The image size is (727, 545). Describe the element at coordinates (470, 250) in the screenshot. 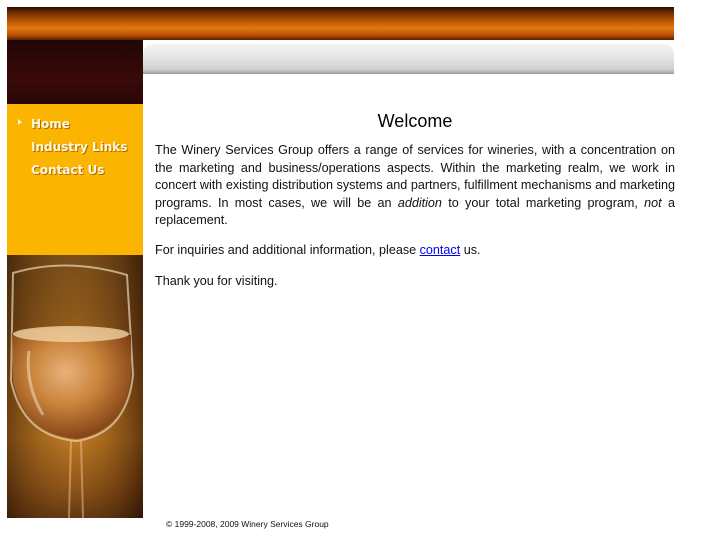

I see `inquiry-text-2: us.` at that location.